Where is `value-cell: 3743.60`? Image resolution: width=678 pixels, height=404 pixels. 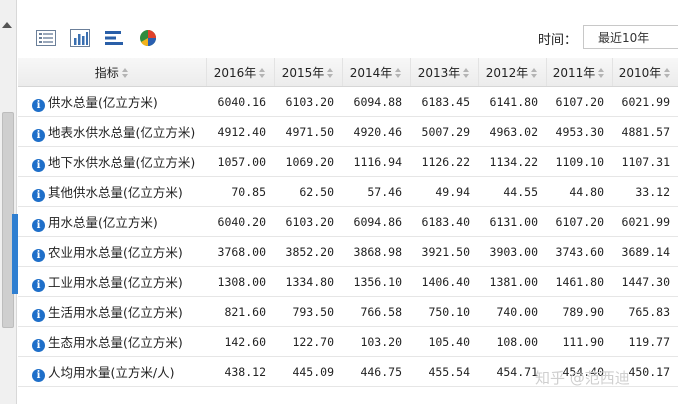 value-cell: 3743.60 is located at coordinates (579, 251).